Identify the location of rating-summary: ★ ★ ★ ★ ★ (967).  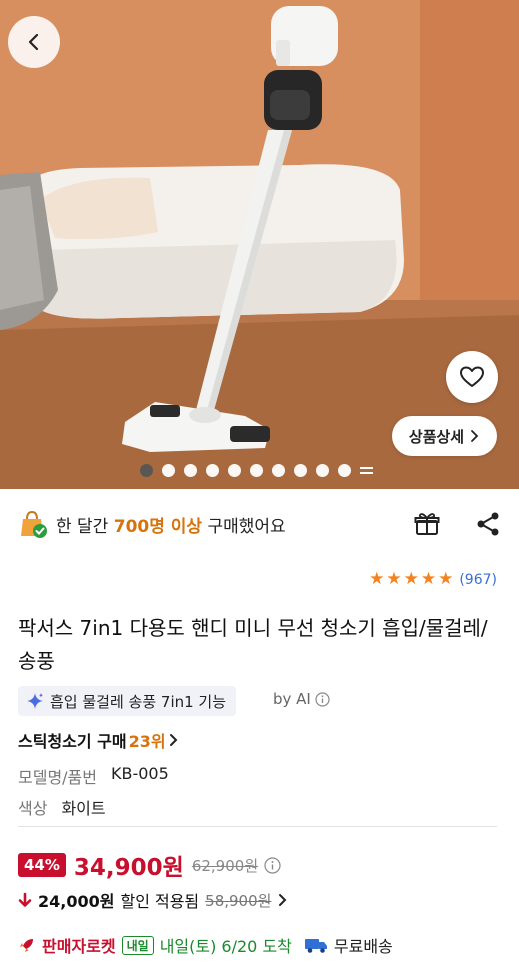
(433, 579).